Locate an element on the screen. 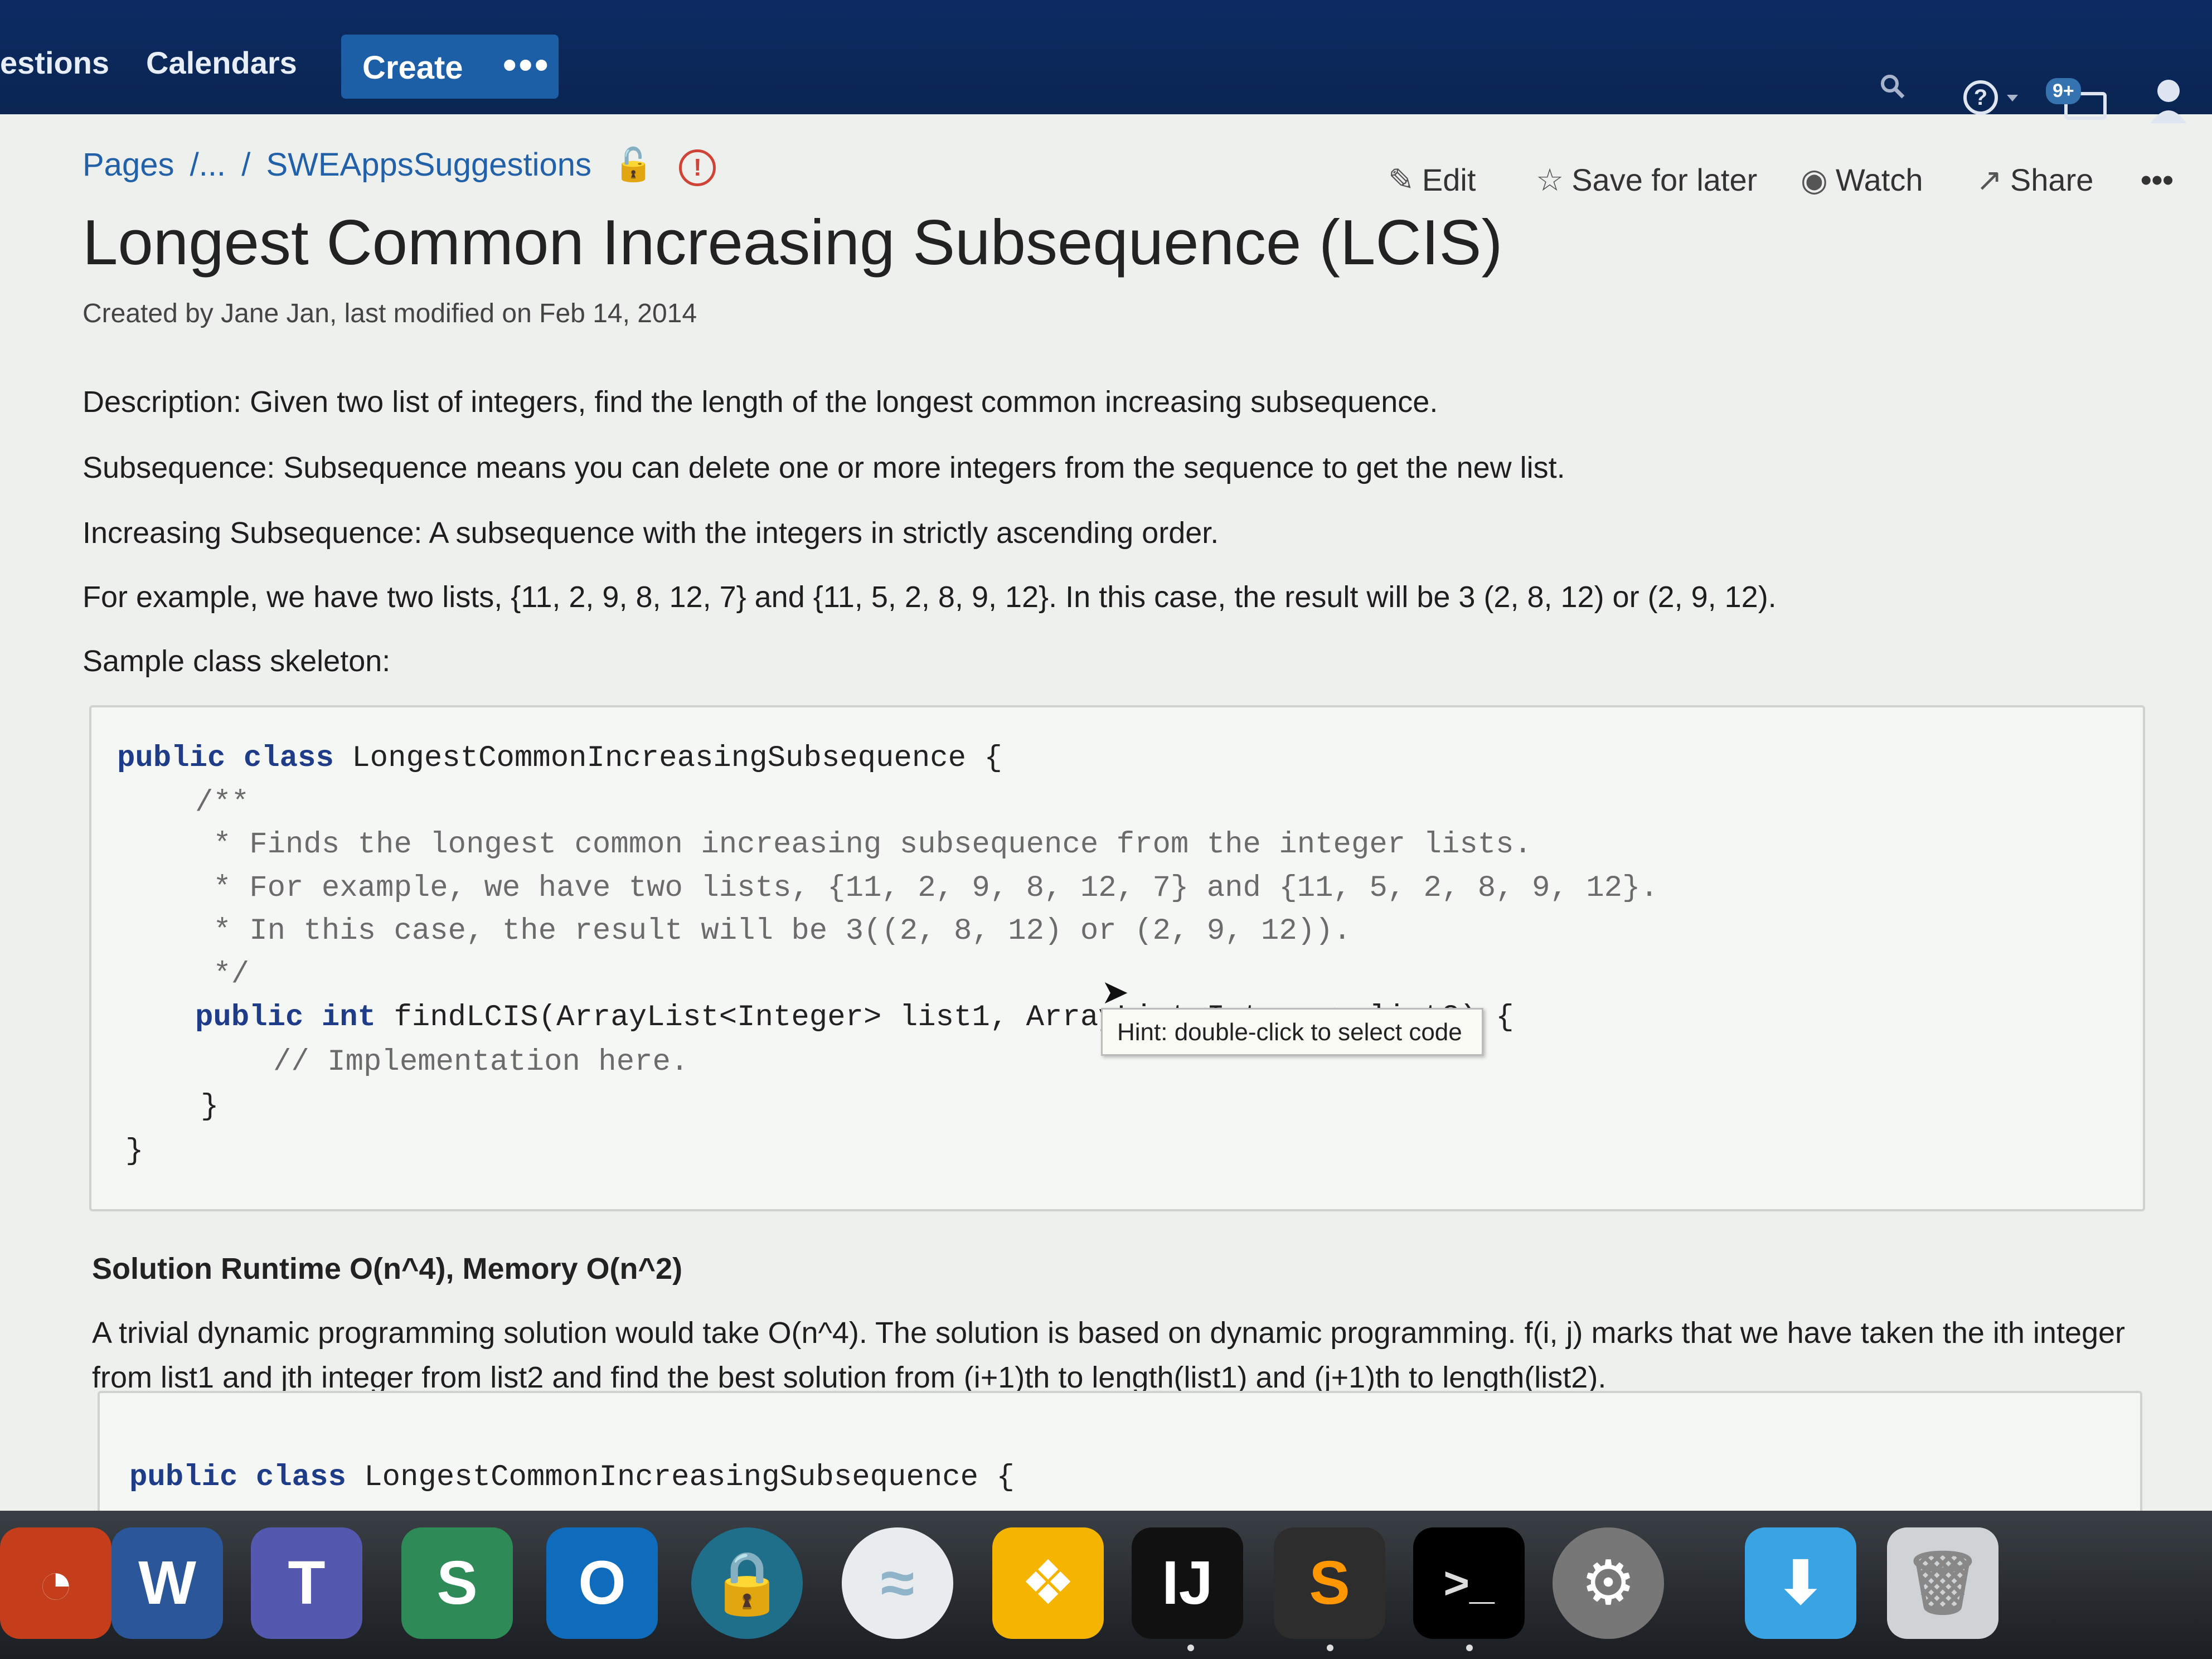 This screenshot has width=2212, height=1659. solution-heading: Solution Runtime O(n^4), Memory O(n^2) is located at coordinates (388, 1269).